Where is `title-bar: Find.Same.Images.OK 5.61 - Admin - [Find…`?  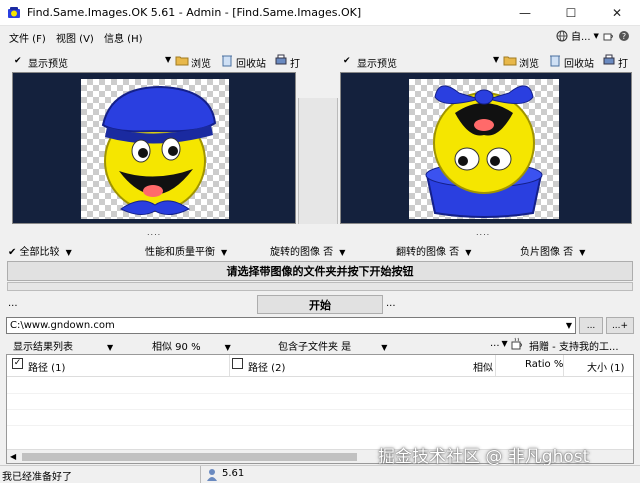 title-bar: Find.Same.Images.OK 5.61 - Admin - [Find… is located at coordinates (320, 13).